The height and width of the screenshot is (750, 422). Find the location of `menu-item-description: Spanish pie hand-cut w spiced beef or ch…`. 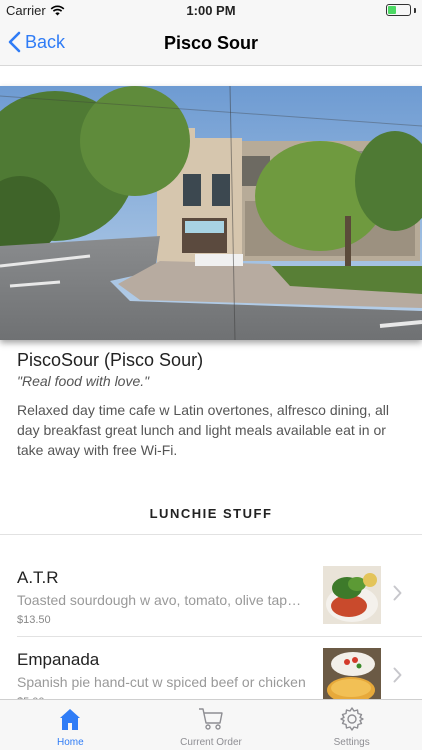

menu-item-description: Spanish pie hand-cut w spiced beef or ch… is located at coordinates (161, 682).